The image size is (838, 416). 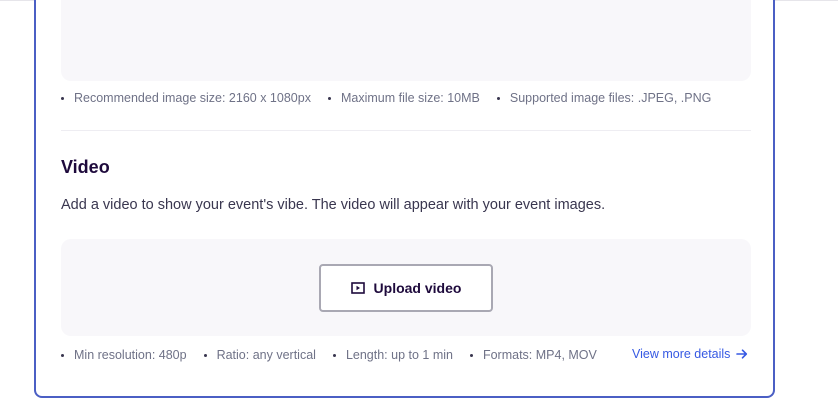 I want to click on arrow-right-icon, so click(x=742, y=354).